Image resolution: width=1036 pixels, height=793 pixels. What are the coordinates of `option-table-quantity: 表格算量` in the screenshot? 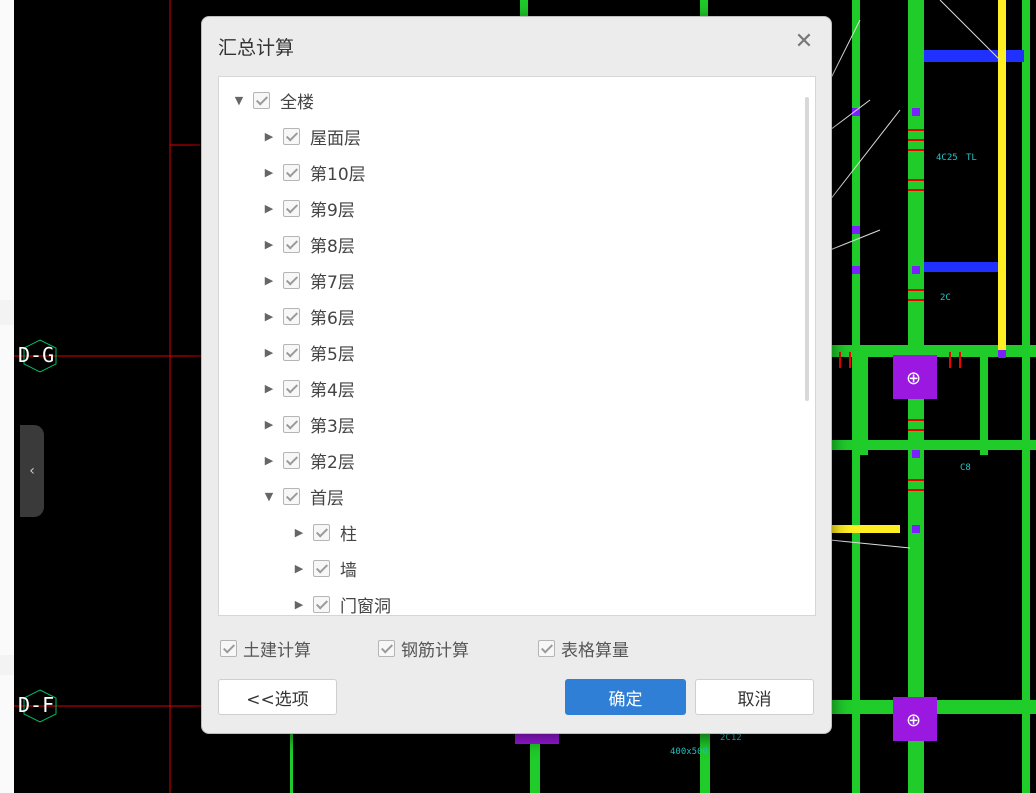 It's located at (583, 648).